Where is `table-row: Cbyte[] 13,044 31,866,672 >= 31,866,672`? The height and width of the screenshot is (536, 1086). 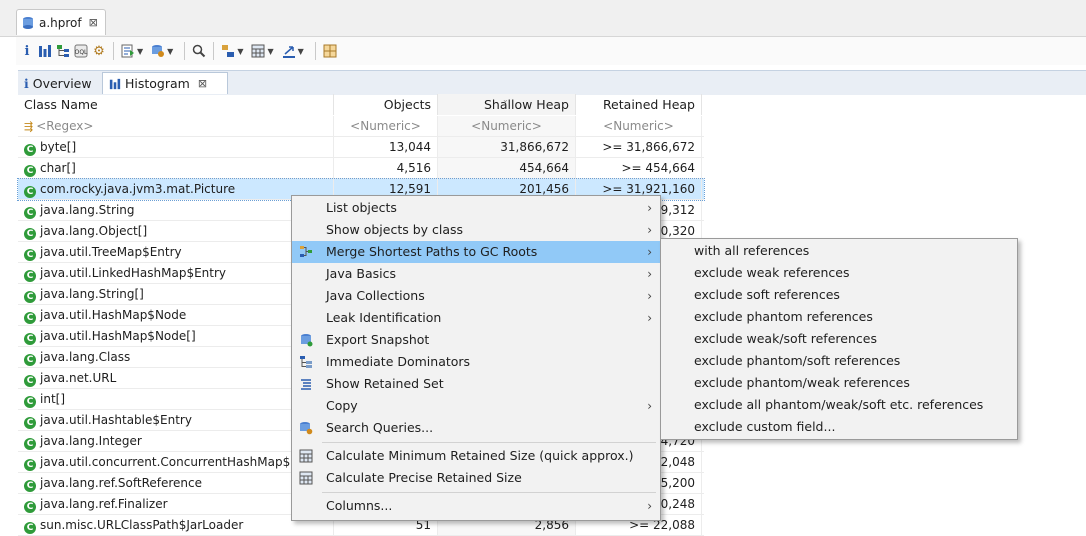 table-row: Cbyte[] 13,044 31,866,672 >= 31,866,672 is located at coordinates (361, 147).